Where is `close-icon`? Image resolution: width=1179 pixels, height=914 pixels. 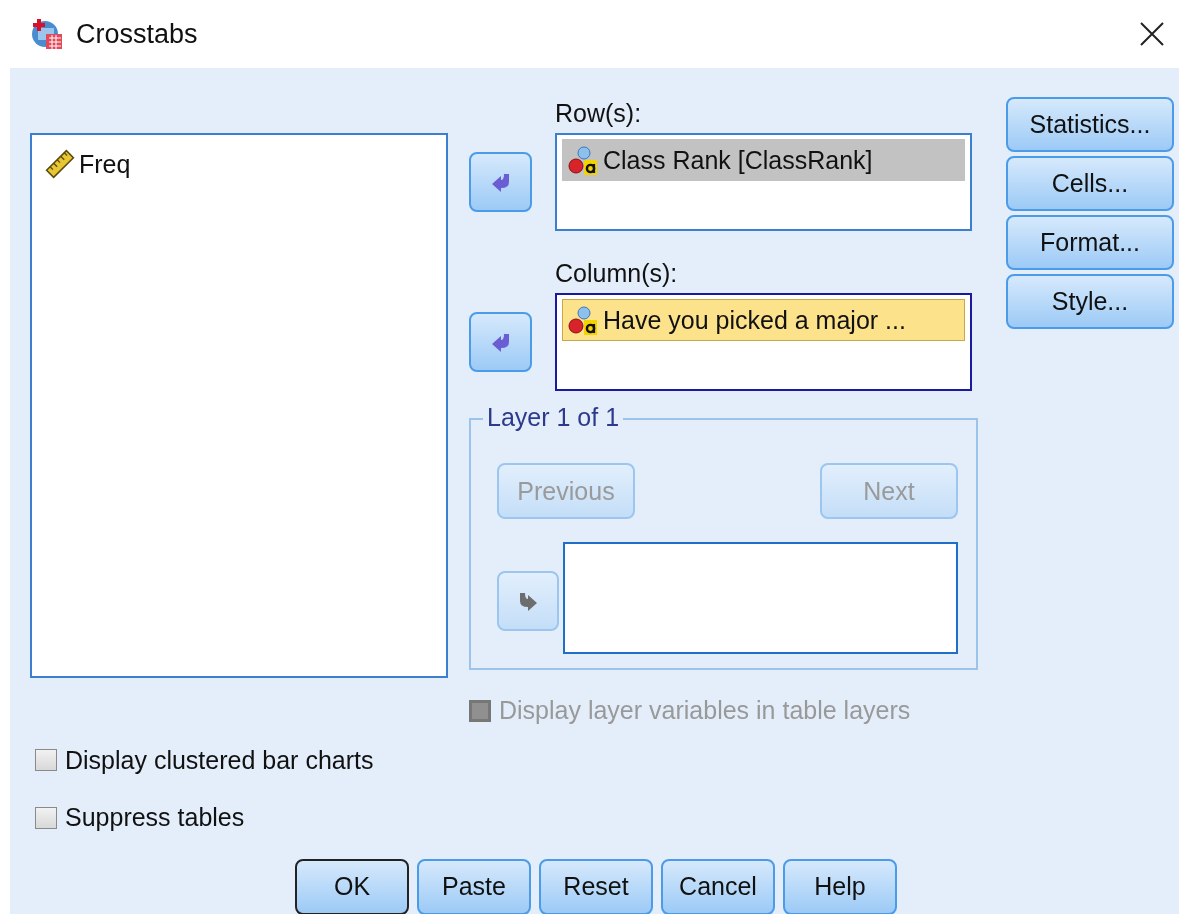
close-icon is located at coordinates (1152, 34).